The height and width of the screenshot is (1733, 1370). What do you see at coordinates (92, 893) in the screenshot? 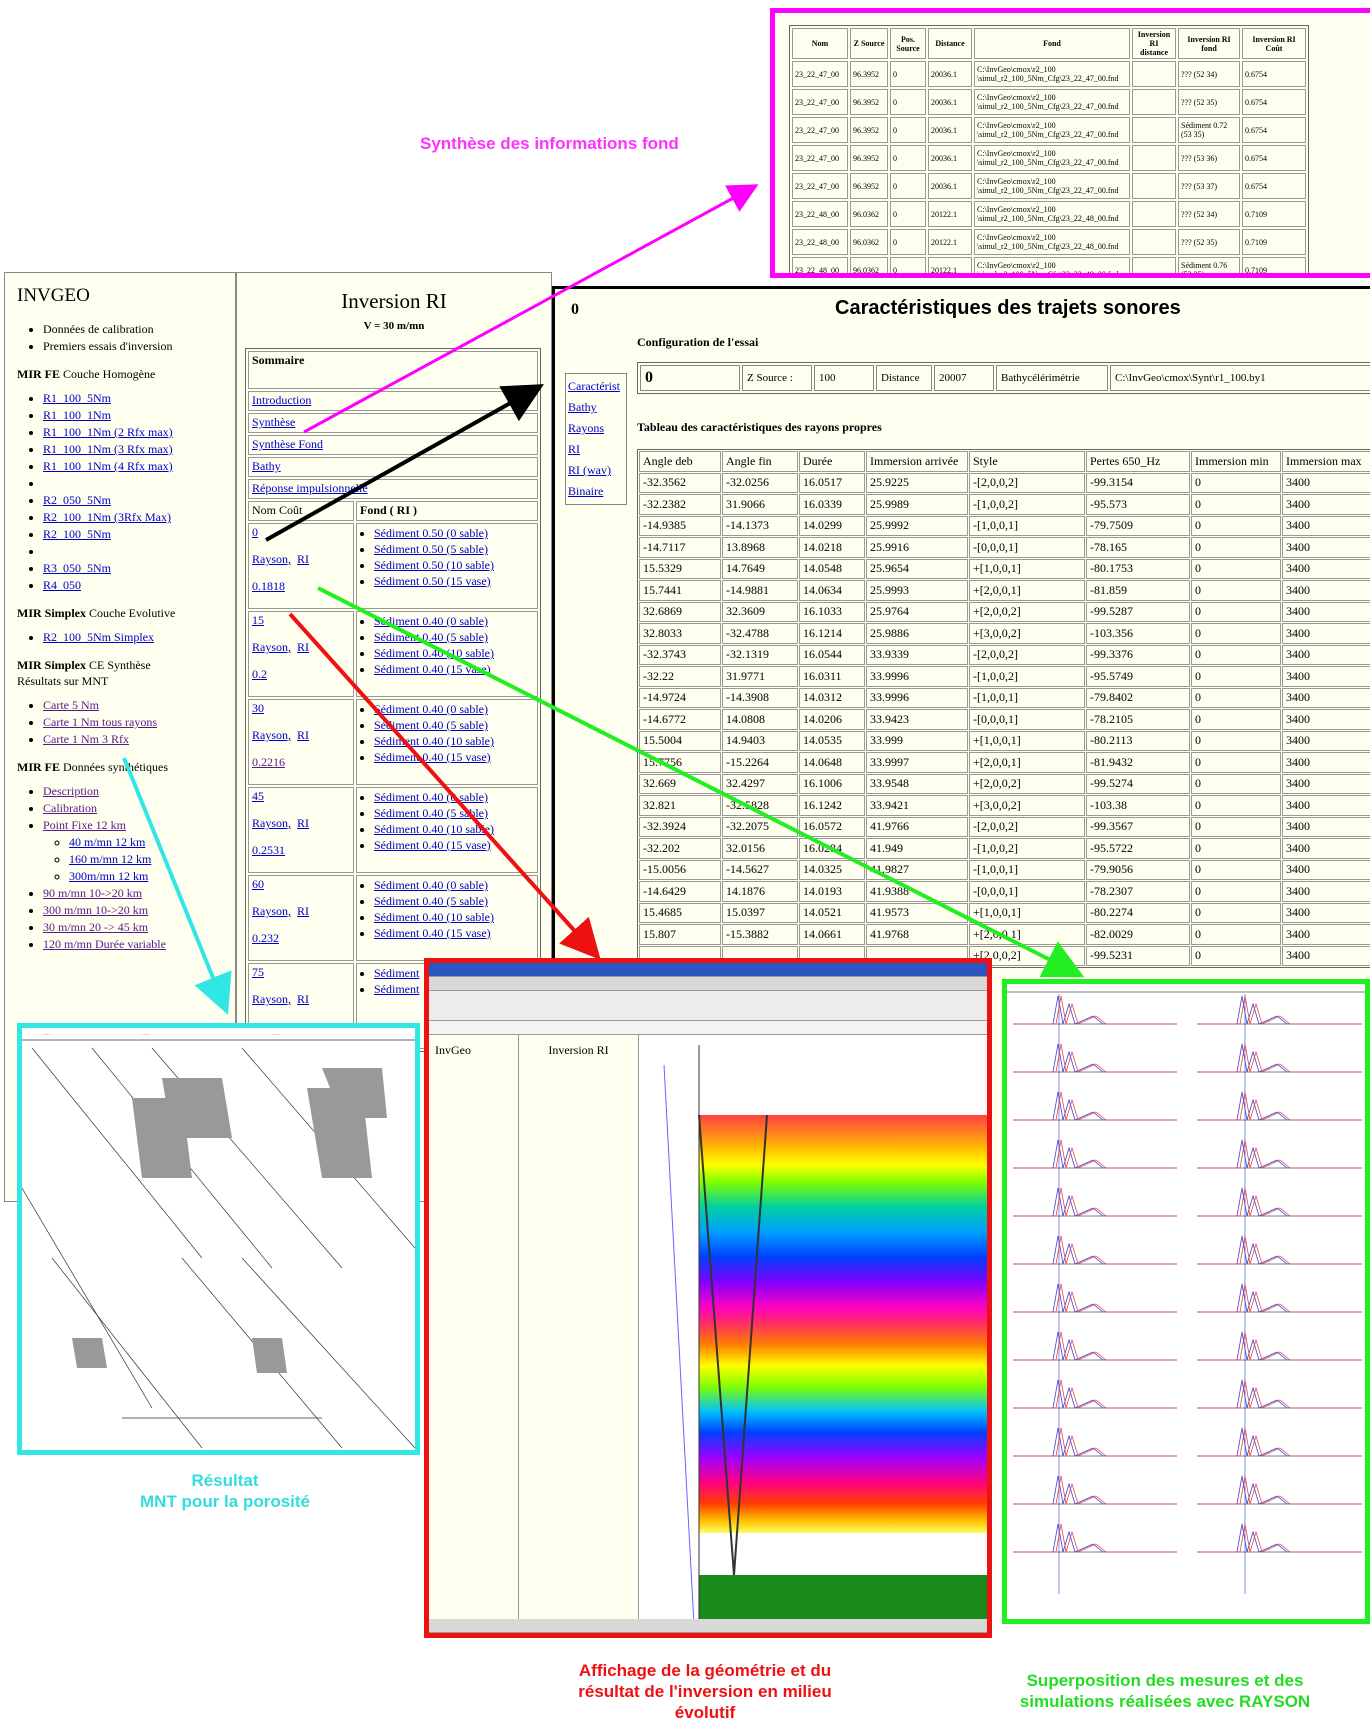
I see `nav-link: 90 m/mn 10->20 km` at bounding box center [92, 893].